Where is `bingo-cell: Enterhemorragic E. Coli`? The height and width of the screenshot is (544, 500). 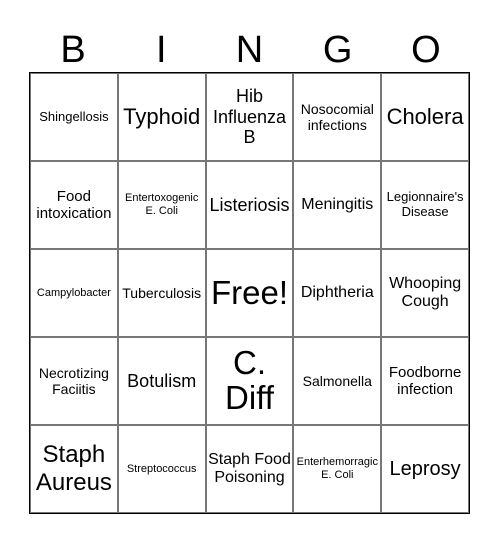 bingo-cell: Enterhemorragic E. Coli is located at coordinates (337, 469).